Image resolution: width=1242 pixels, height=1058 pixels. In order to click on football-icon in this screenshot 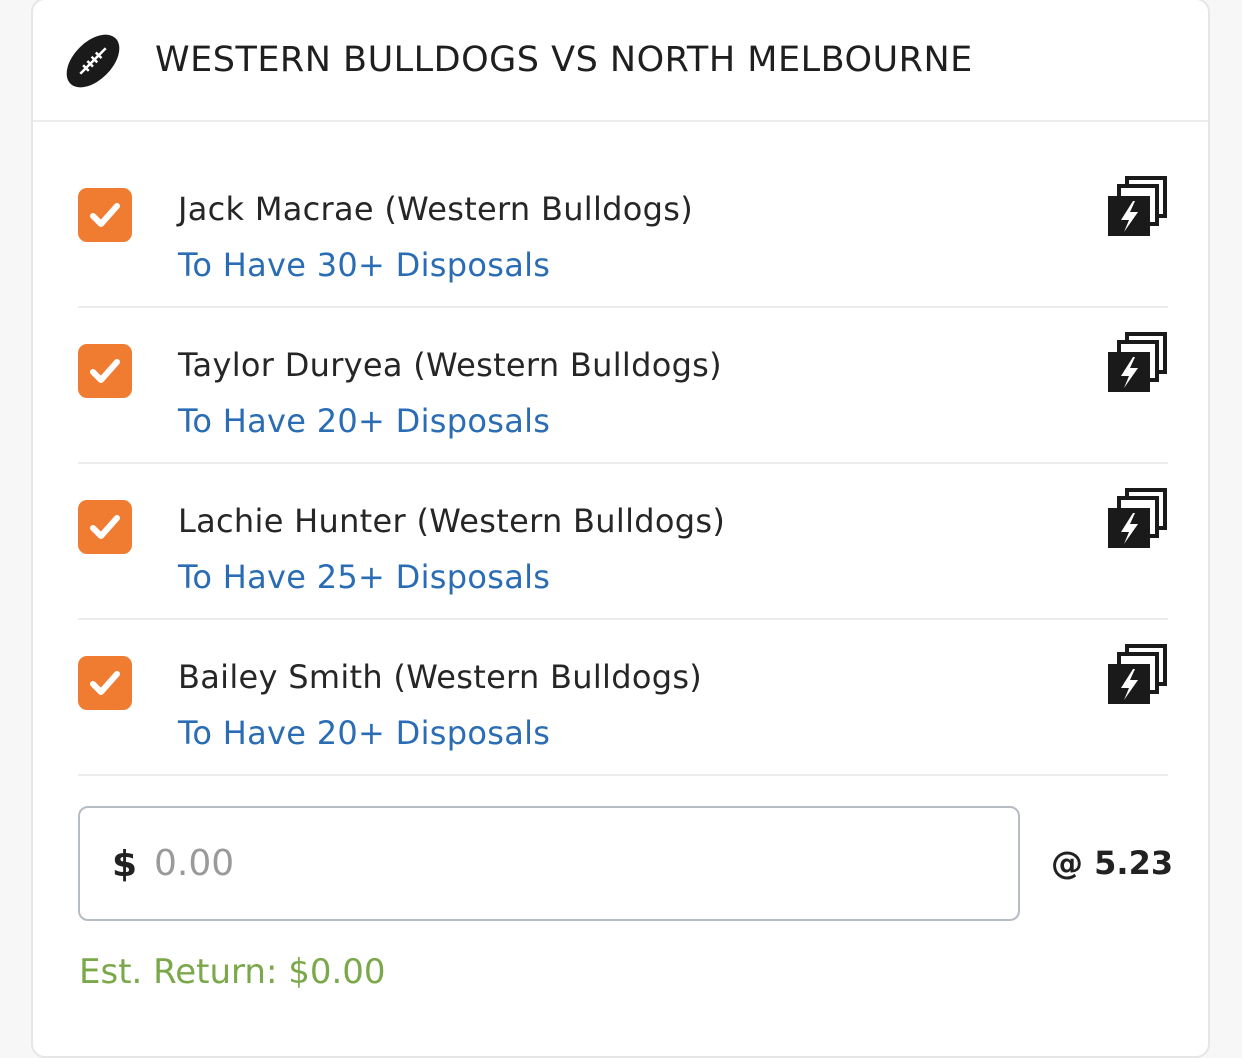, I will do `click(93, 61)`.